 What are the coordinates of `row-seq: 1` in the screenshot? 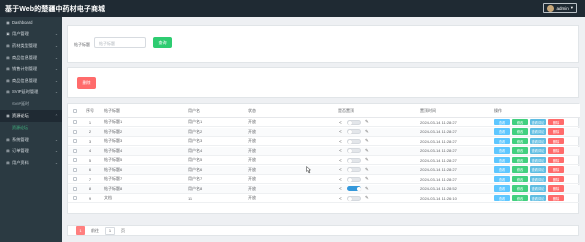 It's located at (90, 122).